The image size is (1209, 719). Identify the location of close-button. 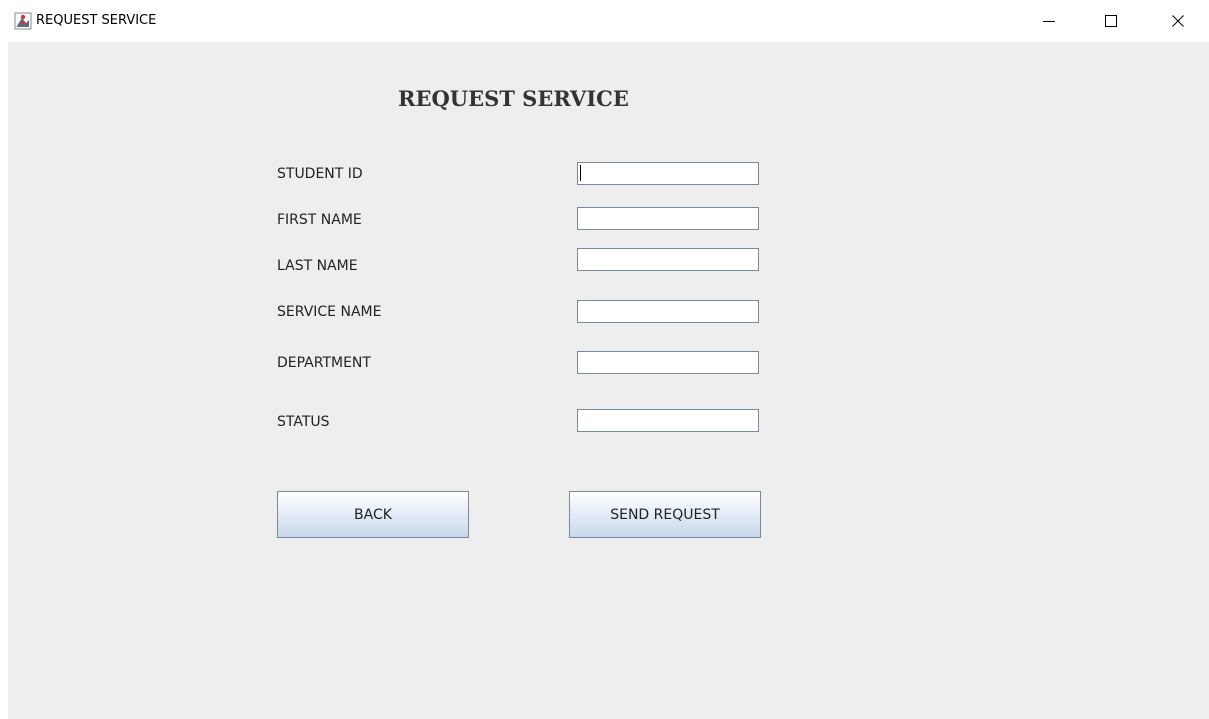
(1178, 21).